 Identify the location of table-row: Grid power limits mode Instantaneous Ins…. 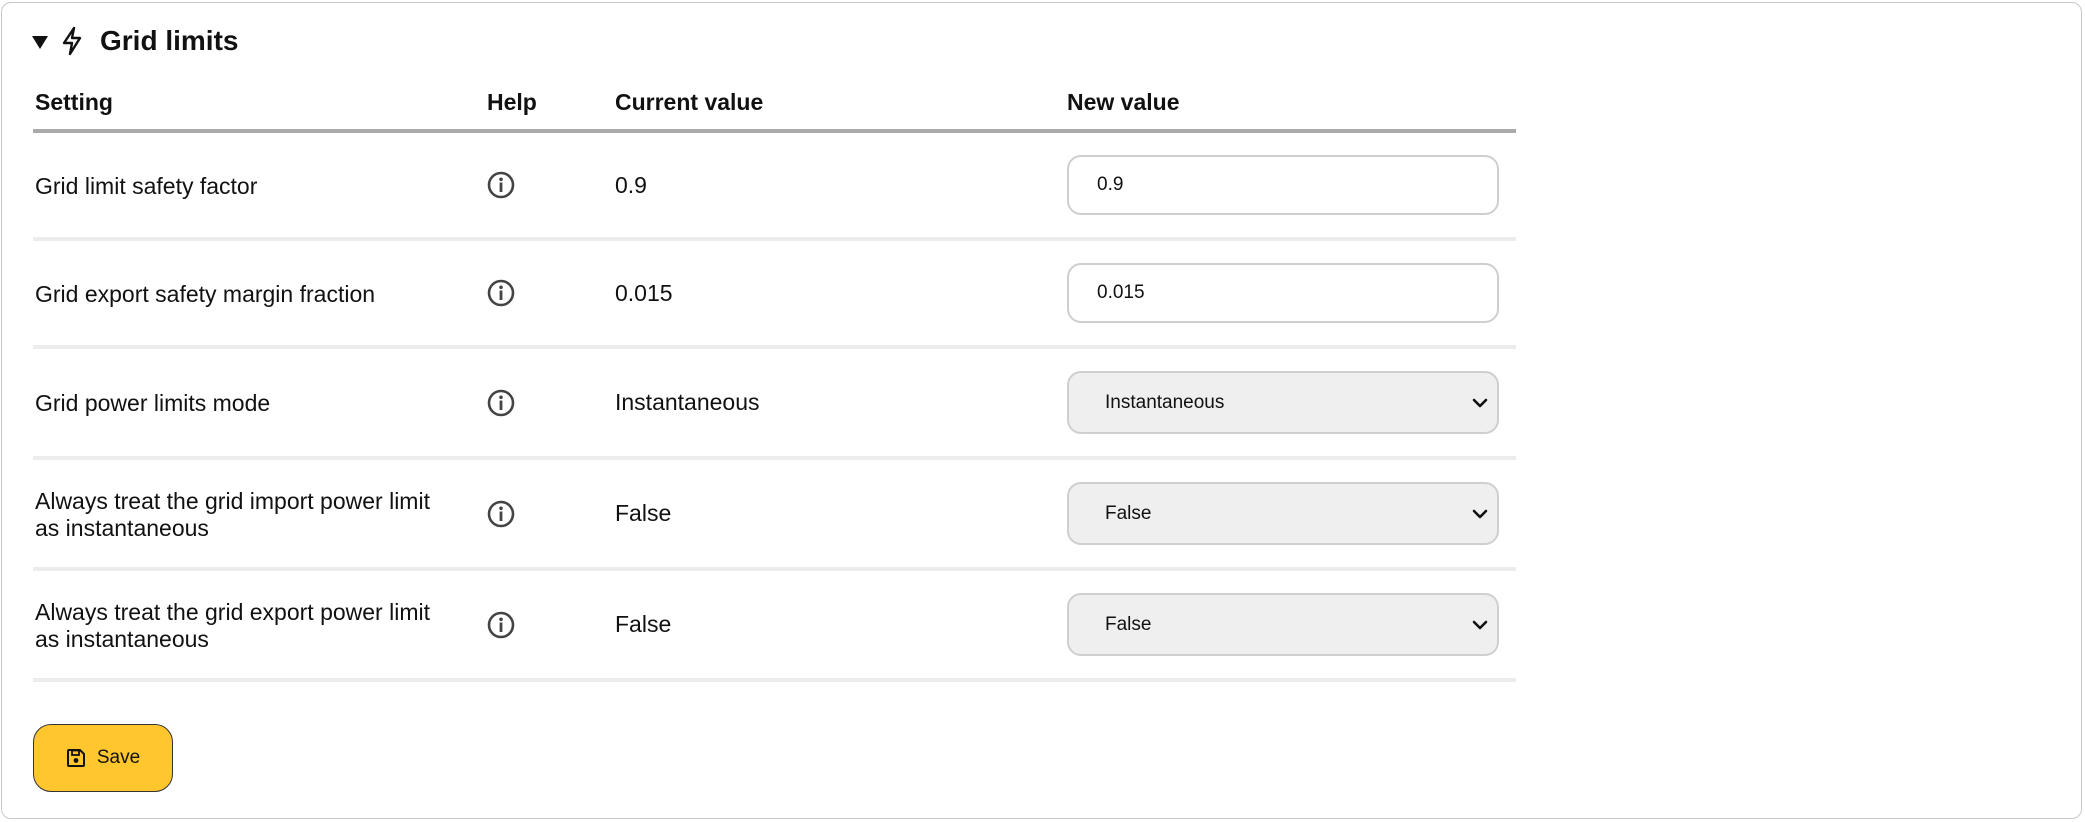
(774, 403).